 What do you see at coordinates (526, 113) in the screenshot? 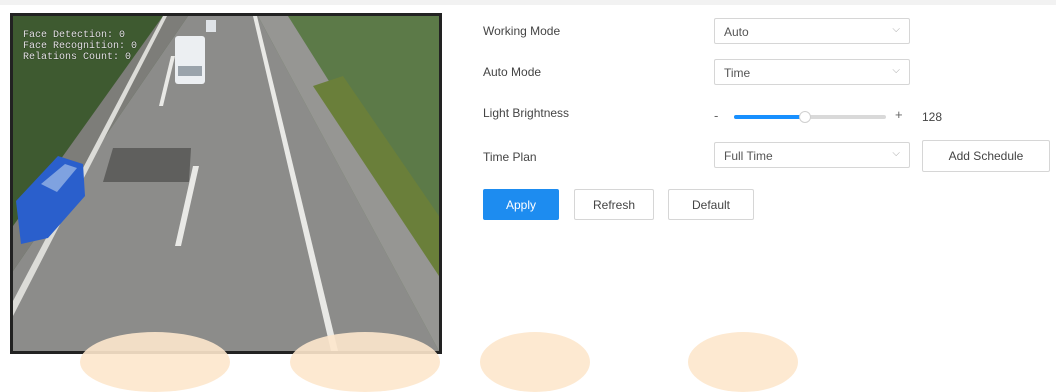
I see `light-brightness-label: Light Brightness` at bounding box center [526, 113].